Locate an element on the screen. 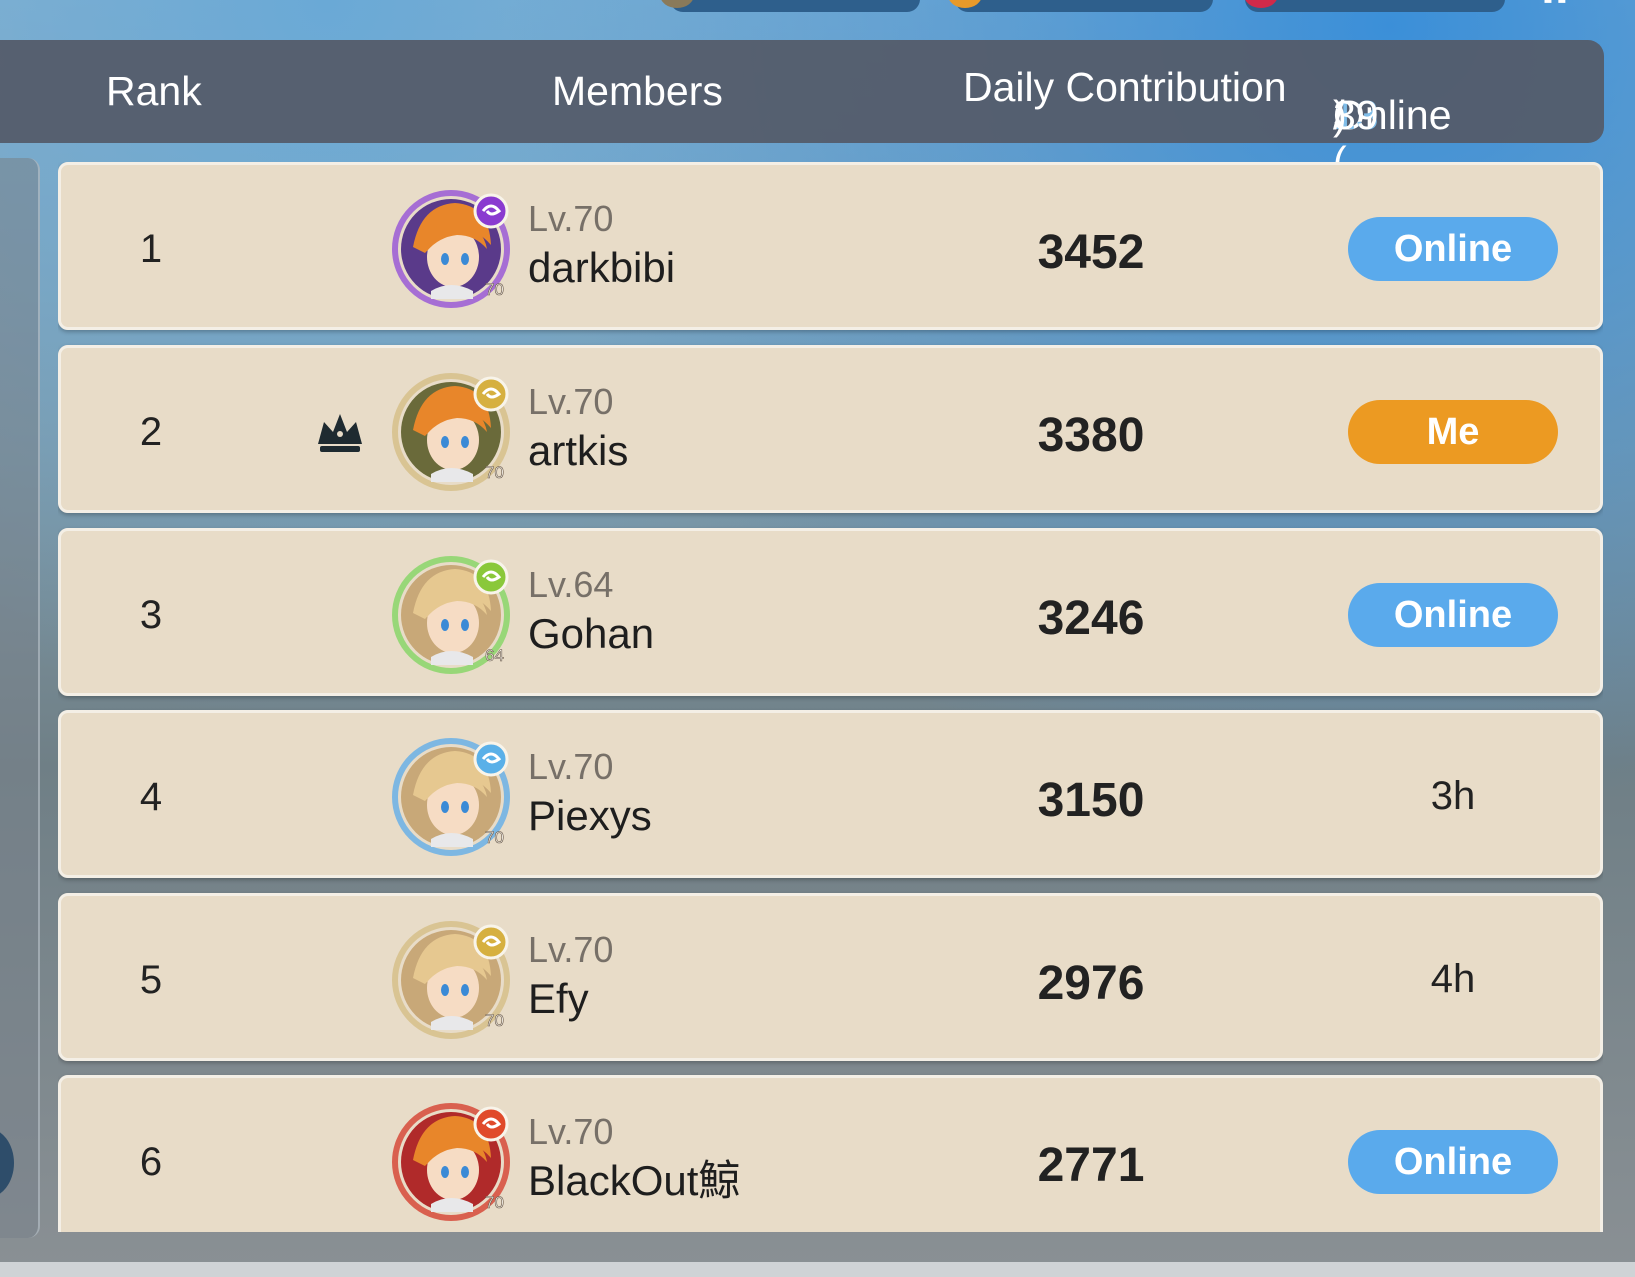  header-daily-contribution: Daily Contribution is located at coordinates (1125, 87).